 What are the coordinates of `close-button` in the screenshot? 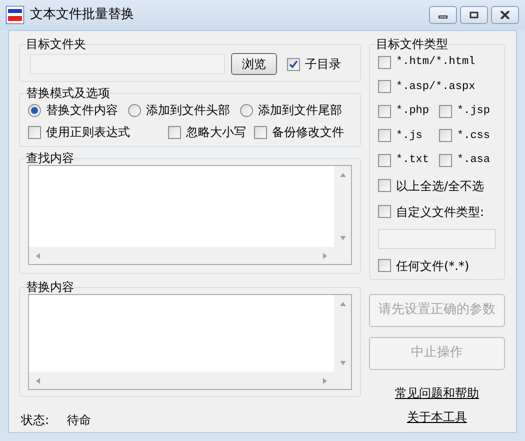 It's located at (505, 15).